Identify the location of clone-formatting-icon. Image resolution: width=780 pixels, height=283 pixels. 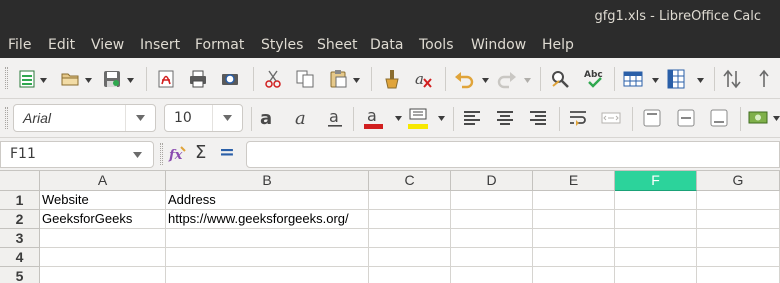
(391, 79).